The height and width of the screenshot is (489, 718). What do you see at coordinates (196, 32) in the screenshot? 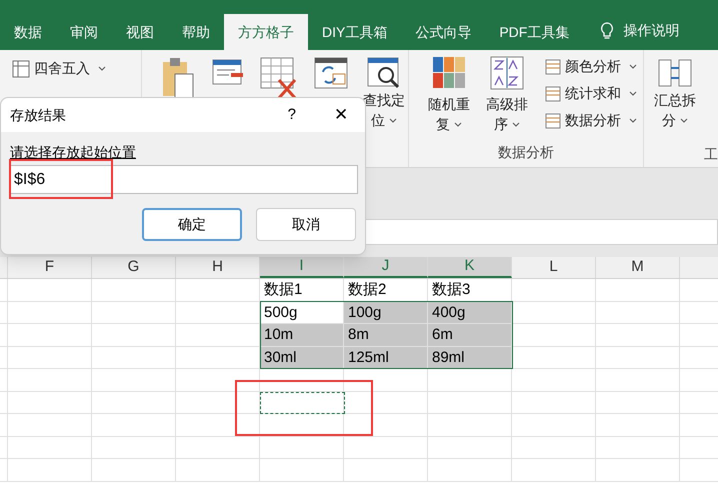
I see `ribbon-tab: 帮助` at bounding box center [196, 32].